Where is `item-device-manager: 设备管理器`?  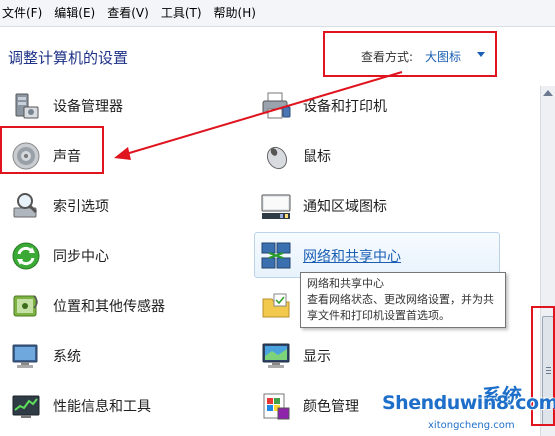
item-device-manager: 设备管理器 is located at coordinates (65, 106).